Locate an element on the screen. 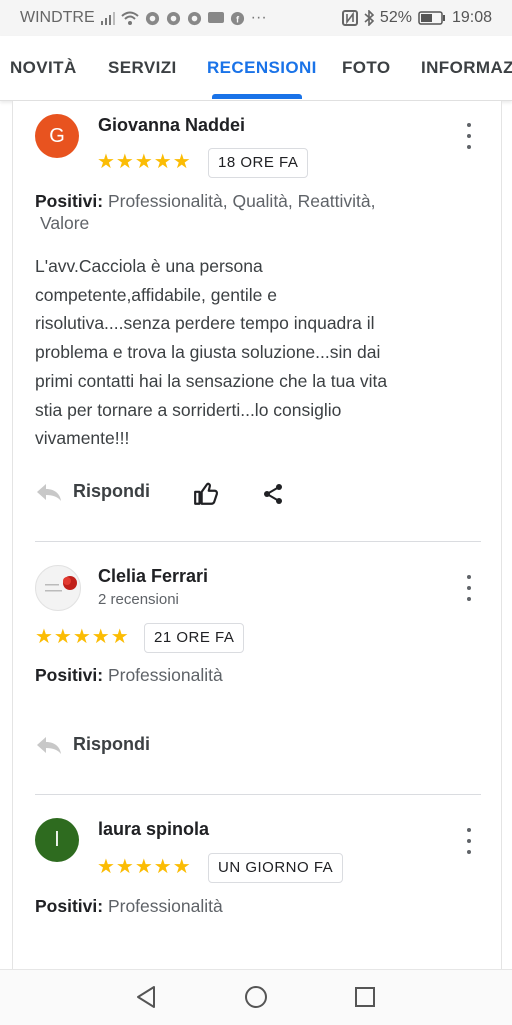 This screenshot has width=512, height=1025. wifi-icon is located at coordinates (129, 18).